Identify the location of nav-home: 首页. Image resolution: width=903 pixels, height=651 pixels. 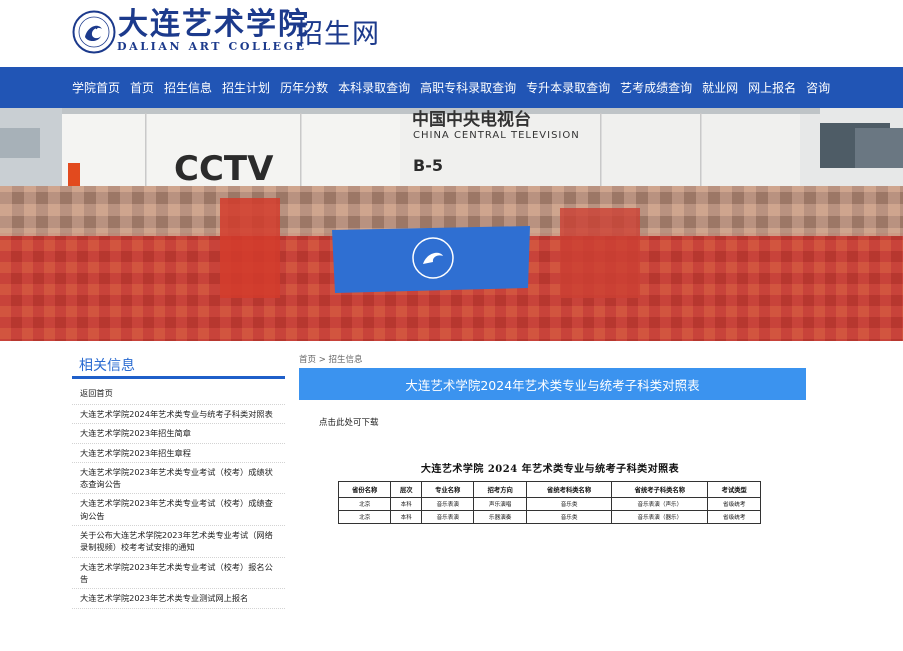
(142, 87).